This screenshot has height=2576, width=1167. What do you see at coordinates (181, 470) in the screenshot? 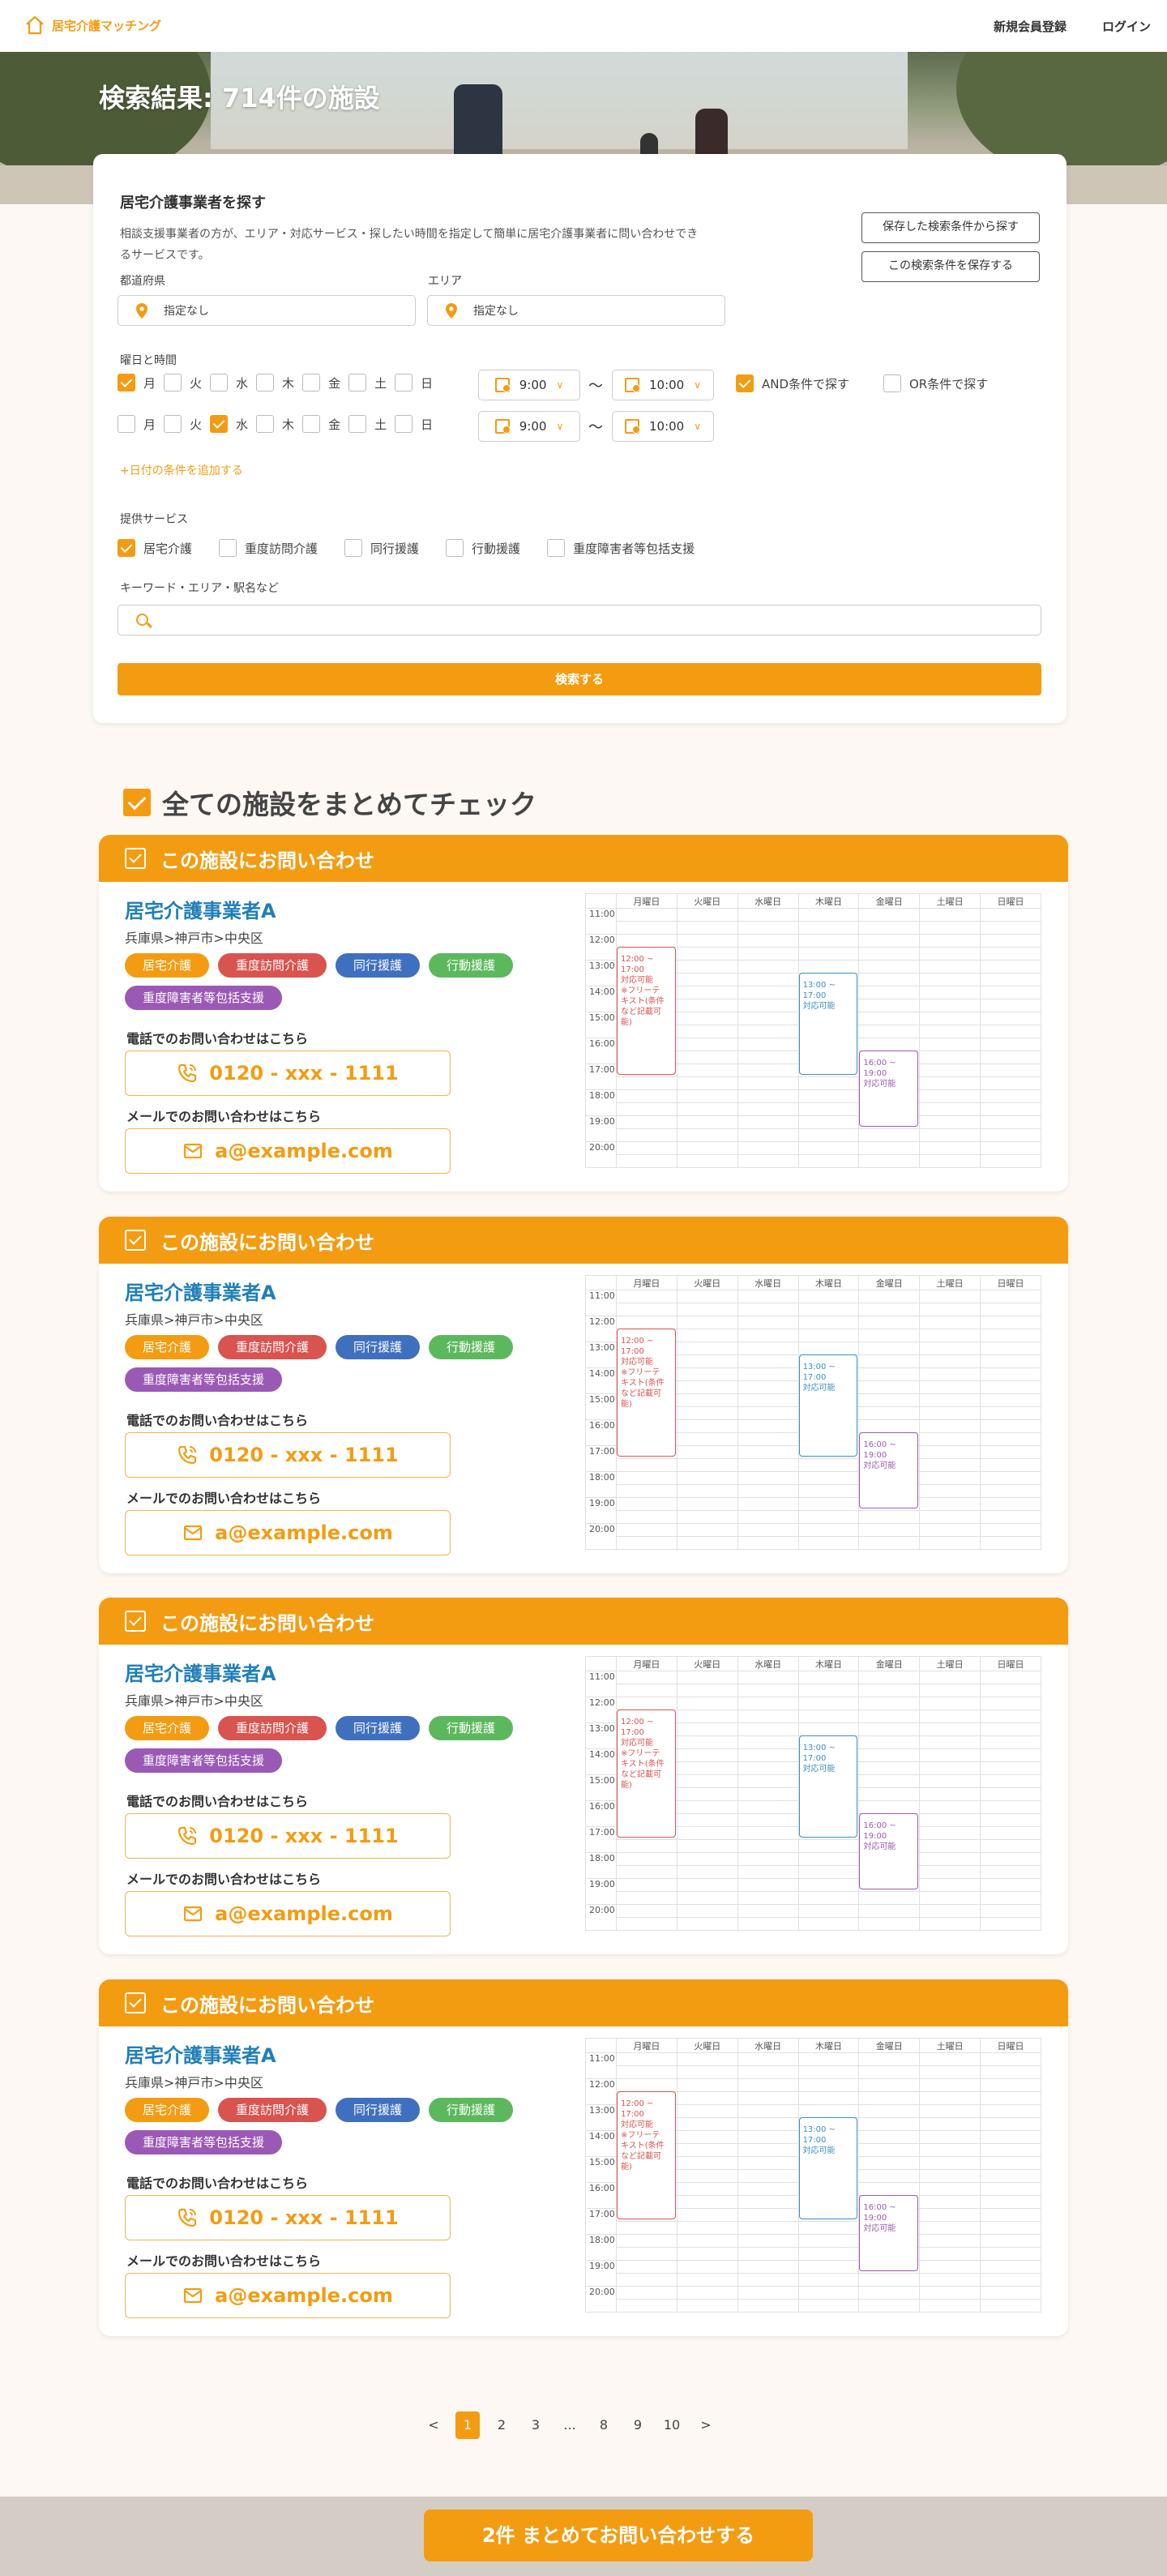
I see `add-date-condition-link: +日付の条件を追加する` at bounding box center [181, 470].